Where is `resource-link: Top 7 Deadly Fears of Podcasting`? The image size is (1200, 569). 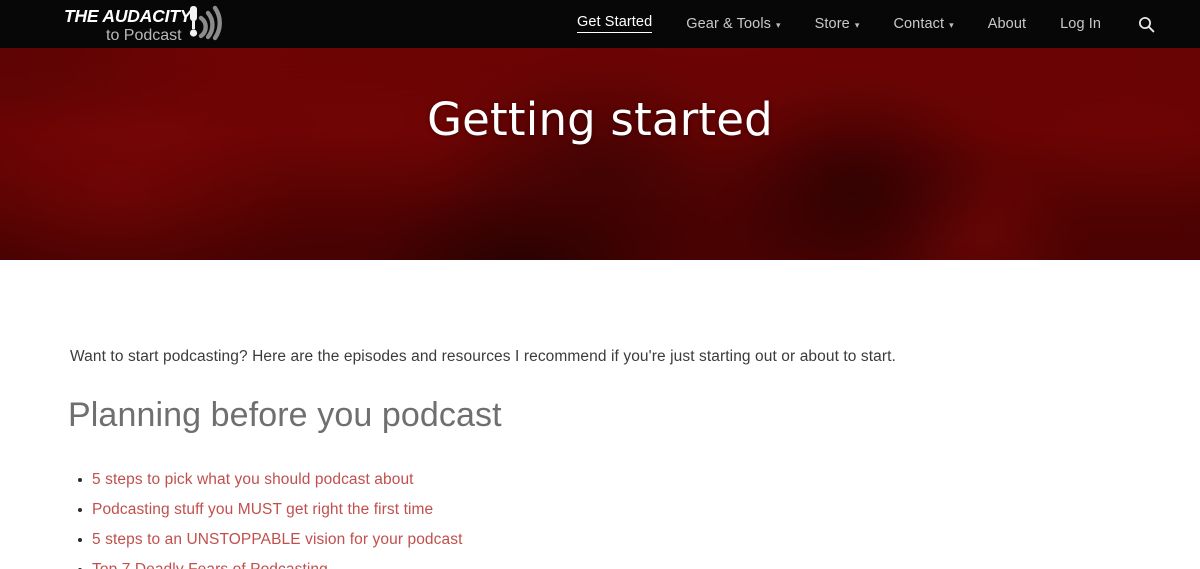 resource-link: Top 7 Deadly Fears of Podcasting is located at coordinates (210, 565).